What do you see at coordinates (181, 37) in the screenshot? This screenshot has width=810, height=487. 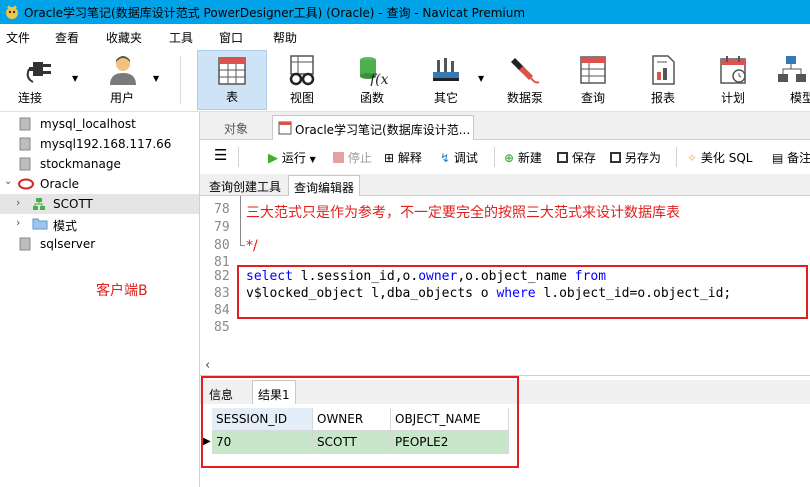 I see `menu-tools: 工具` at bounding box center [181, 37].